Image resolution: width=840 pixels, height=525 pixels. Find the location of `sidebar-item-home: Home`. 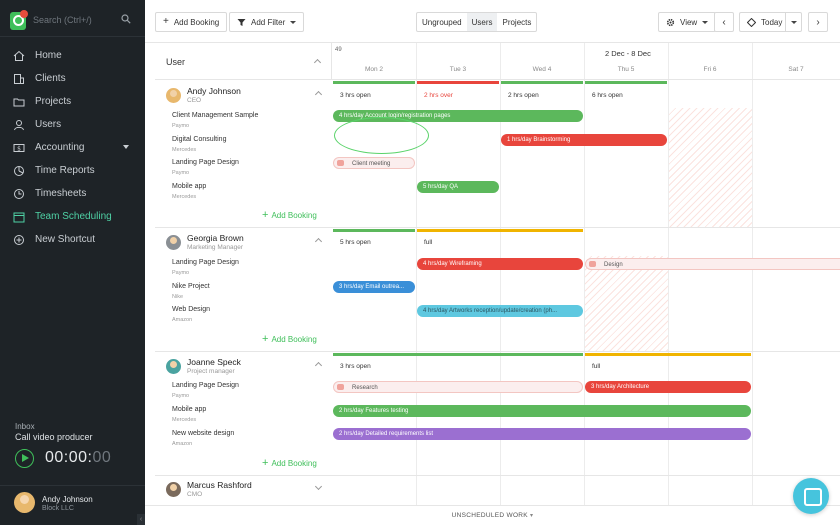

sidebar-item-home: Home is located at coordinates (72, 55).